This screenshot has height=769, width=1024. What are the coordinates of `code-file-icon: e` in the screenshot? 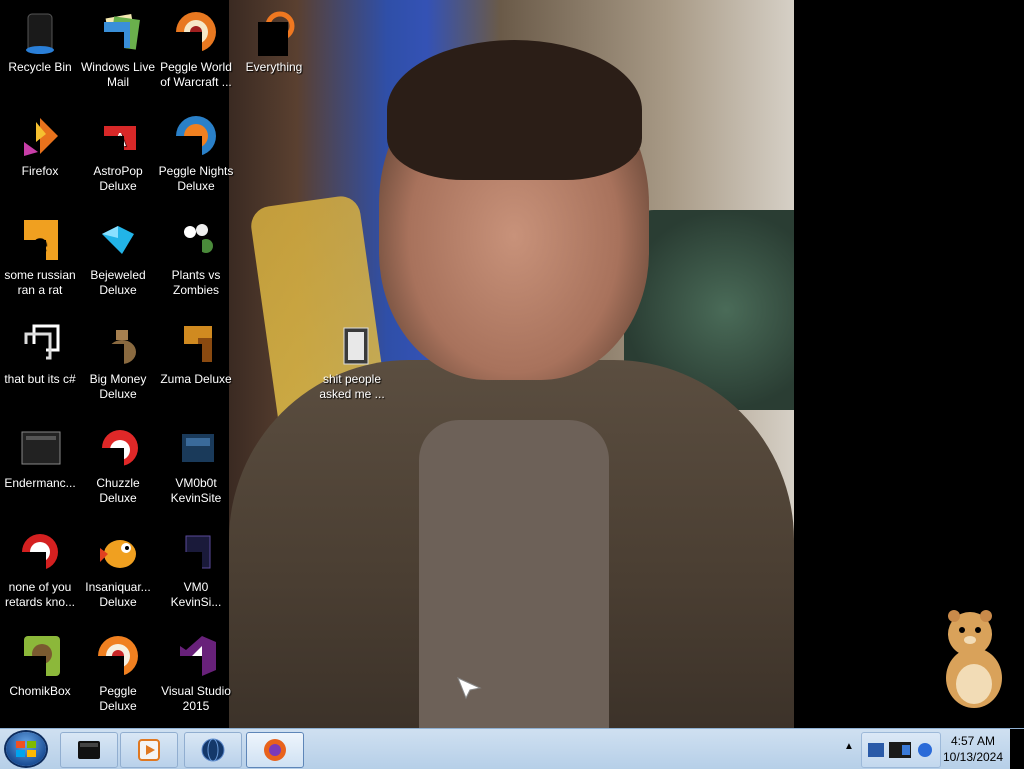 It's located at (40, 240).